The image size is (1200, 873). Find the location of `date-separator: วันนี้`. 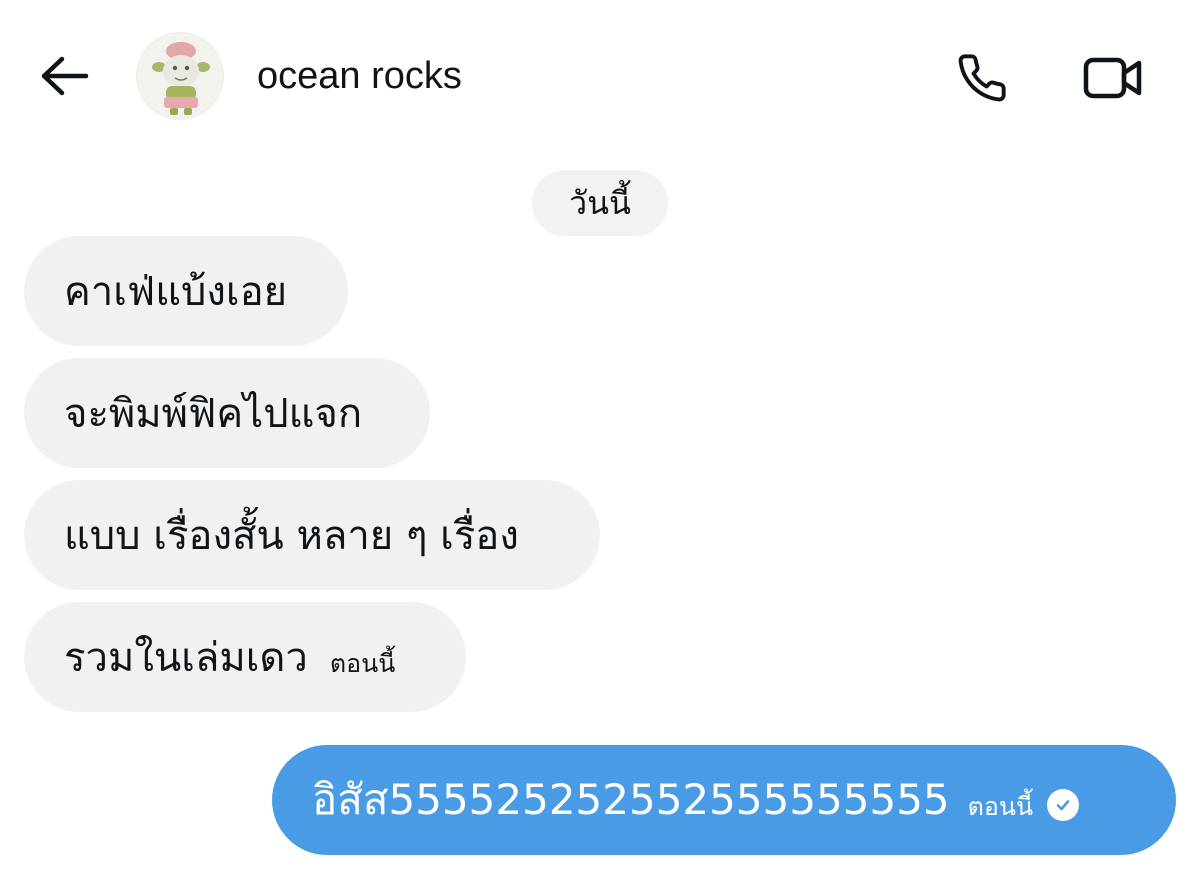

date-separator: วันนี้ is located at coordinates (600, 203).